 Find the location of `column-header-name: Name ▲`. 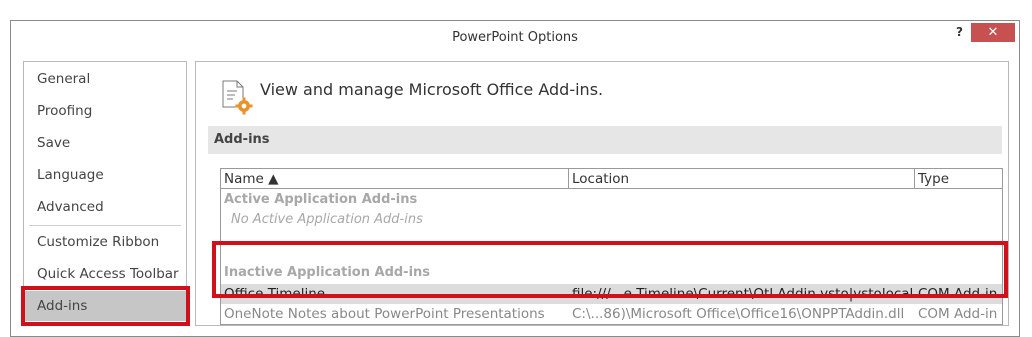

column-header-name: Name ▲ is located at coordinates (395, 179).